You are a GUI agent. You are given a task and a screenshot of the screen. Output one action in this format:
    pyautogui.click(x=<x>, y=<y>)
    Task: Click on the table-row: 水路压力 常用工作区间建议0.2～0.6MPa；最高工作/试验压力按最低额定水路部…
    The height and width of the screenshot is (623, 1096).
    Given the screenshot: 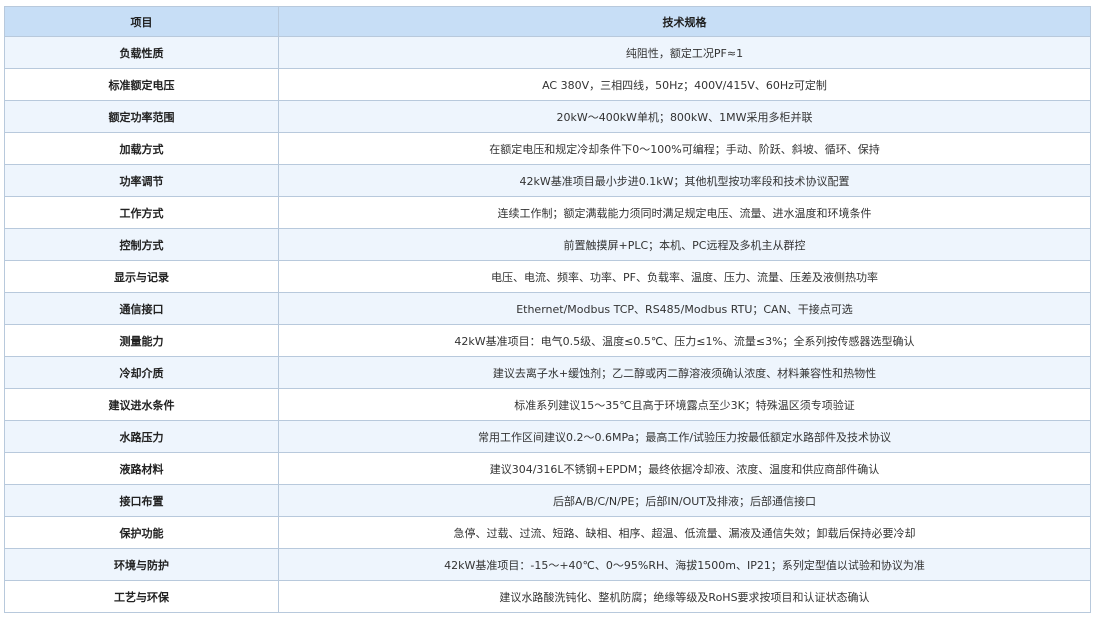 What is the action you would take?
    pyautogui.click(x=547, y=436)
    